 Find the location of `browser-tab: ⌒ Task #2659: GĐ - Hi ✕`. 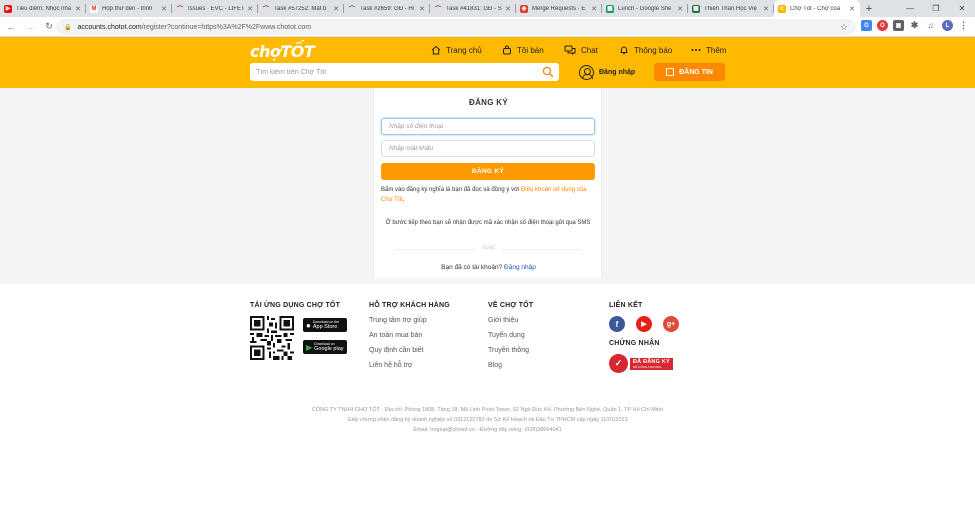

browser-tab: ⌒ Task #2659: GĐ - Hi ✕ is located at coordinates (387, 8).